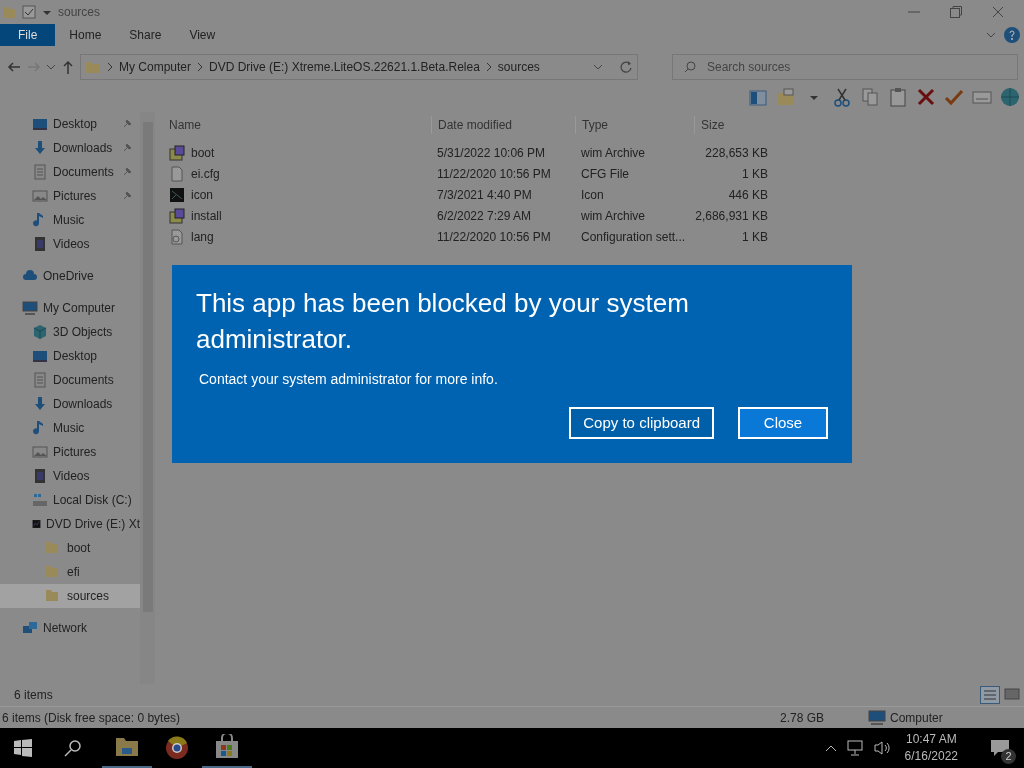  Describe the element at coordinates (28, 35) in the screenshot. I see `file-menu-button: File` at that location.